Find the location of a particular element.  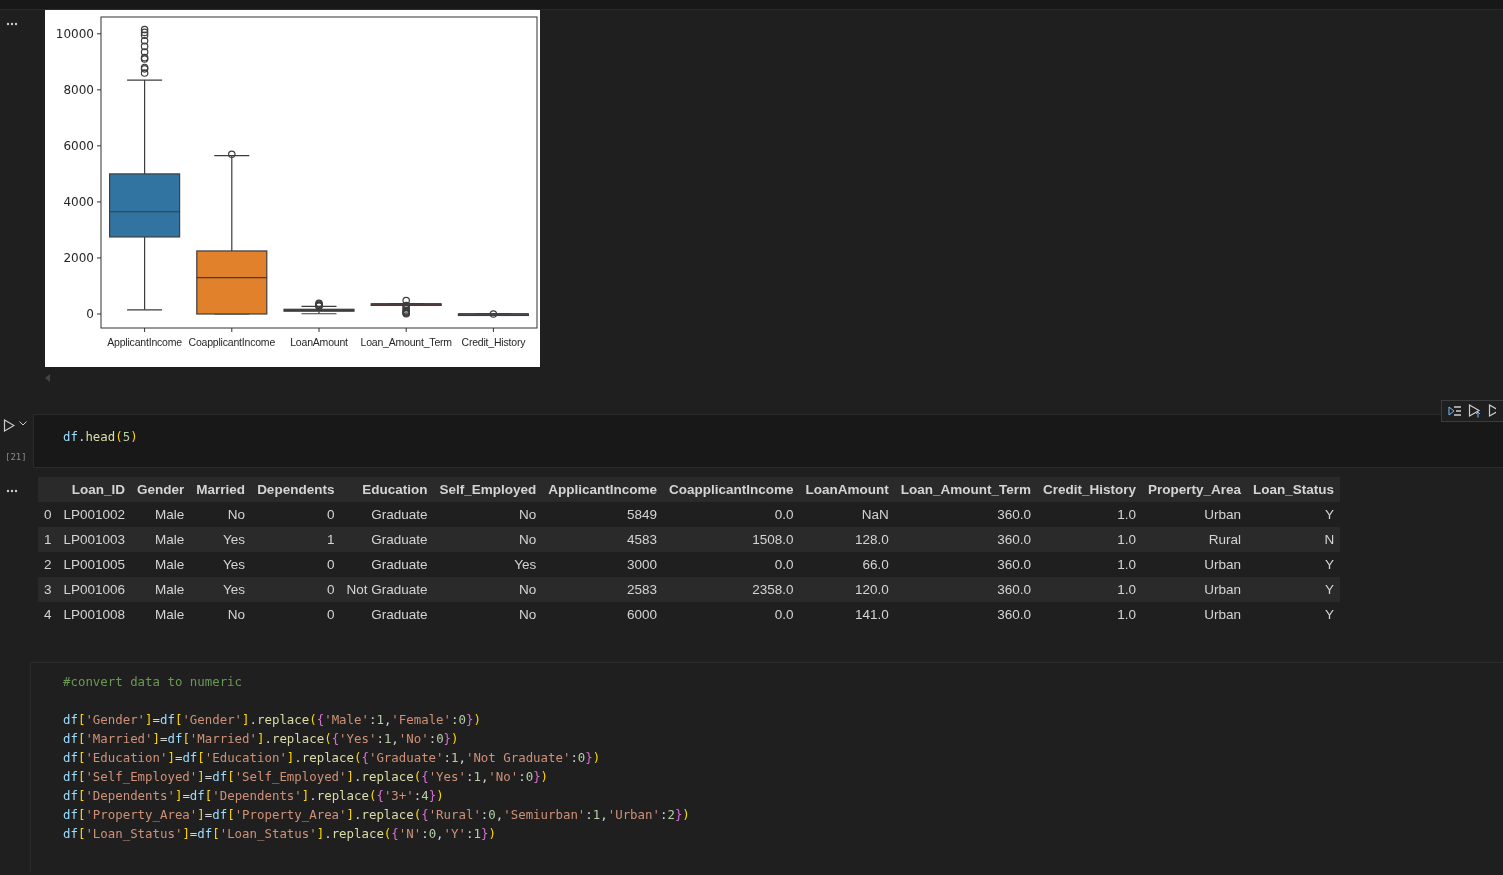

column-header: Property_Area is located at coordinates (1195, 489).